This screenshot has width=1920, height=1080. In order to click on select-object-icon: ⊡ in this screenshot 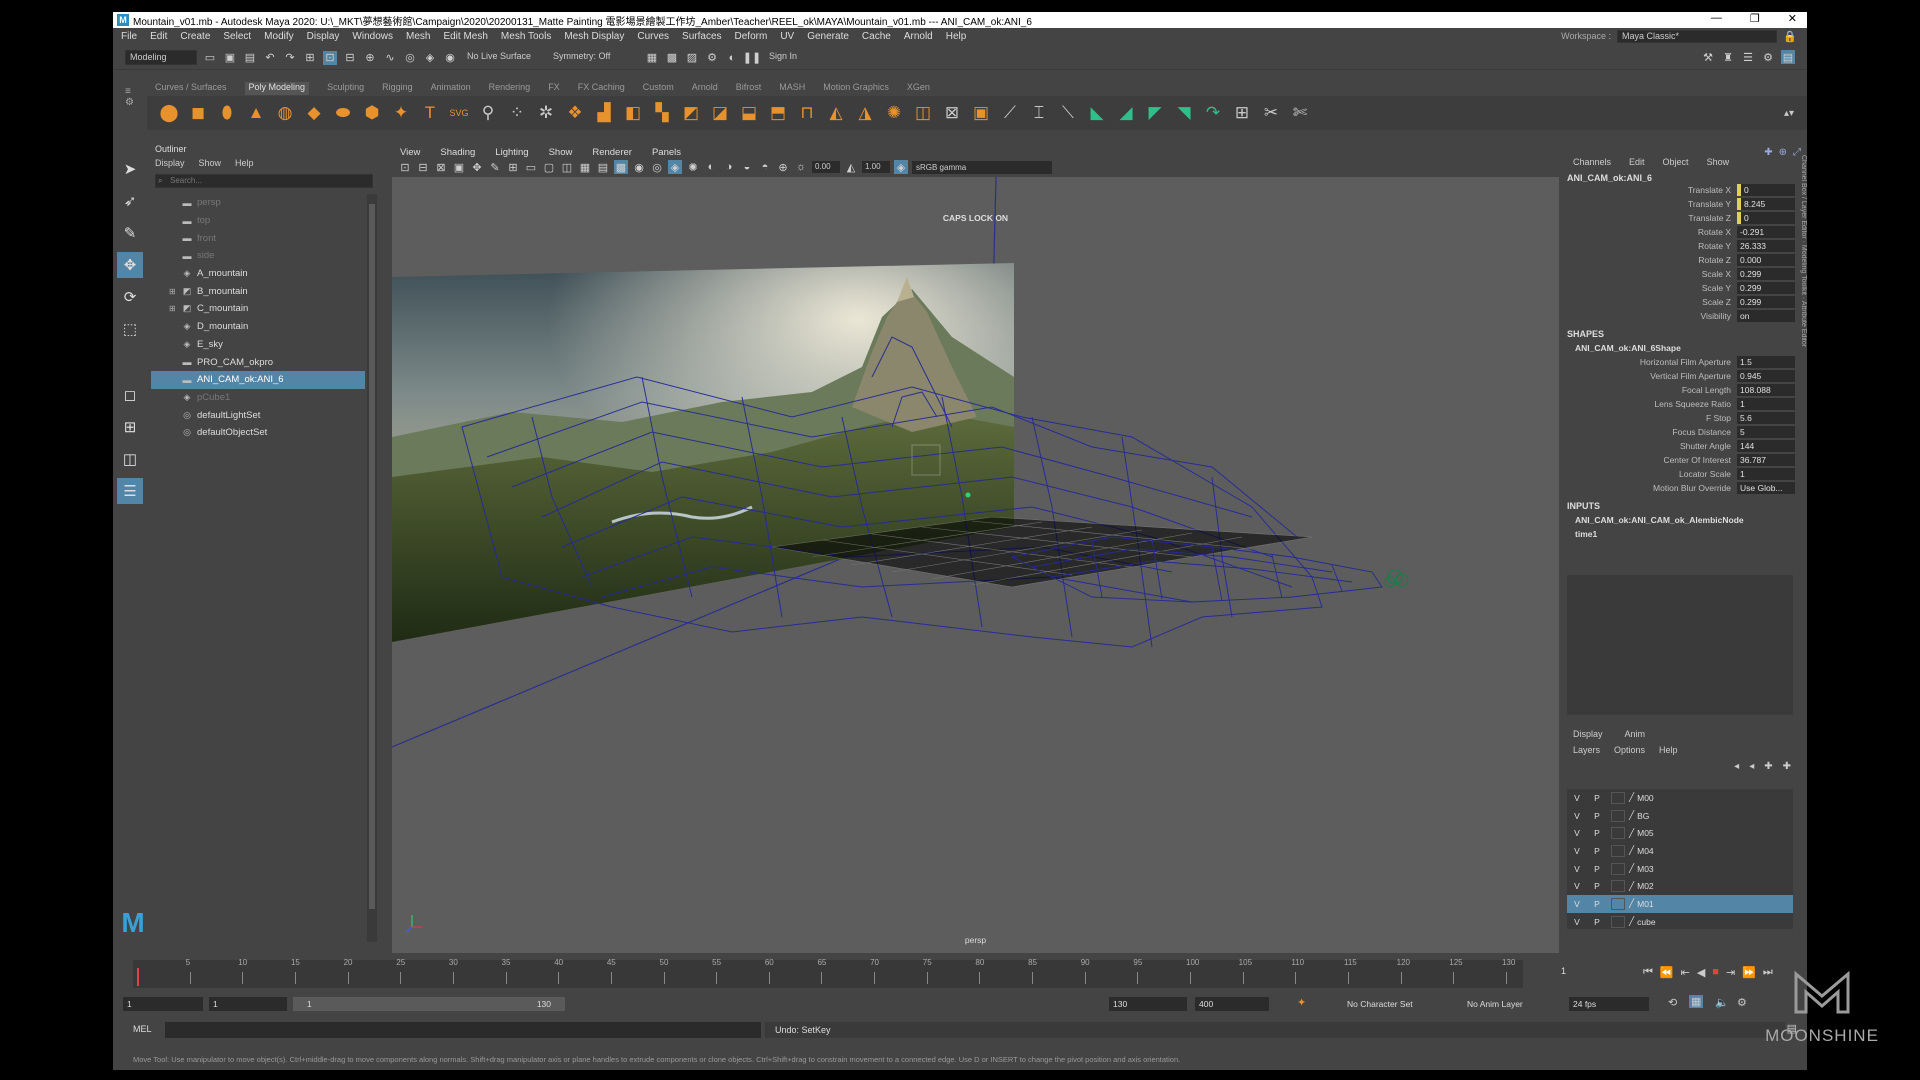, I will do `click(330, 57)`.